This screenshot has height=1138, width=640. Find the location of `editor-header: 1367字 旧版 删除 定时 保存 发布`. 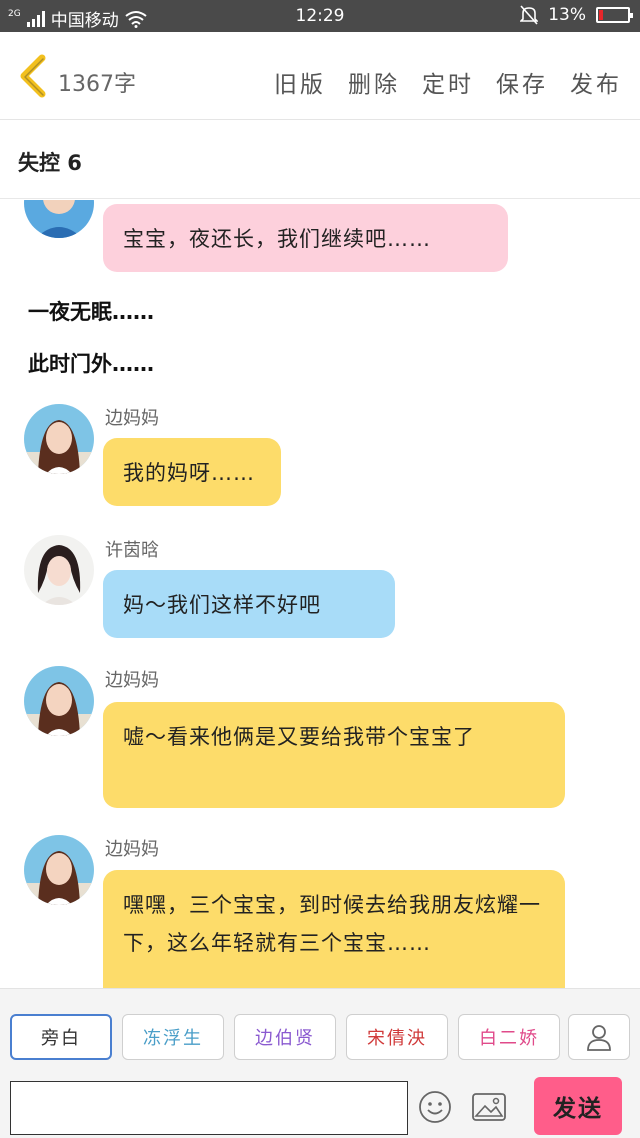

editor-header: 1367字 旧版 删除 定时 保存 发布 is located at coordinates (320, 76).